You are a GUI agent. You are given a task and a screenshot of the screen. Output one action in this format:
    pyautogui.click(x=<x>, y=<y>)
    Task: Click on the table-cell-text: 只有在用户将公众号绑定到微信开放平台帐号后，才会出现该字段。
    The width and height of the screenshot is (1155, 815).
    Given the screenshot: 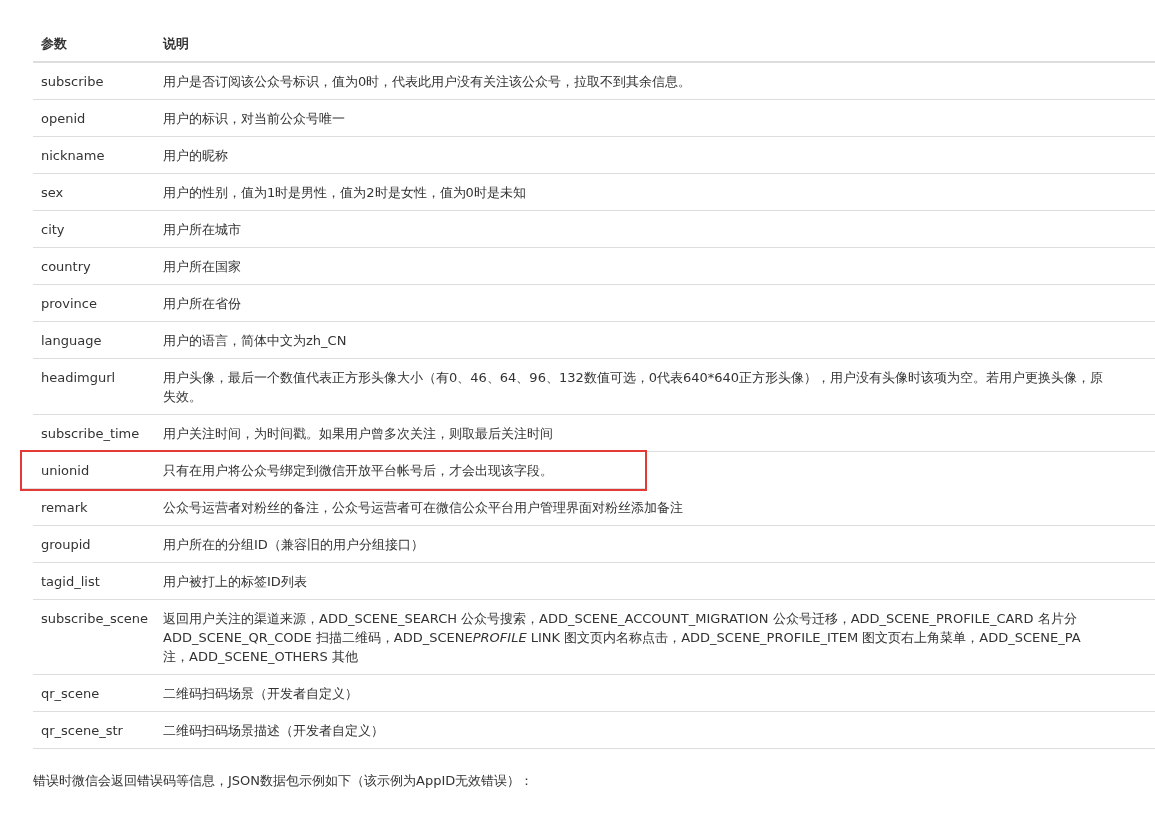 What is the action you would take?
    pyautogui.click(x=358, y=471)
    